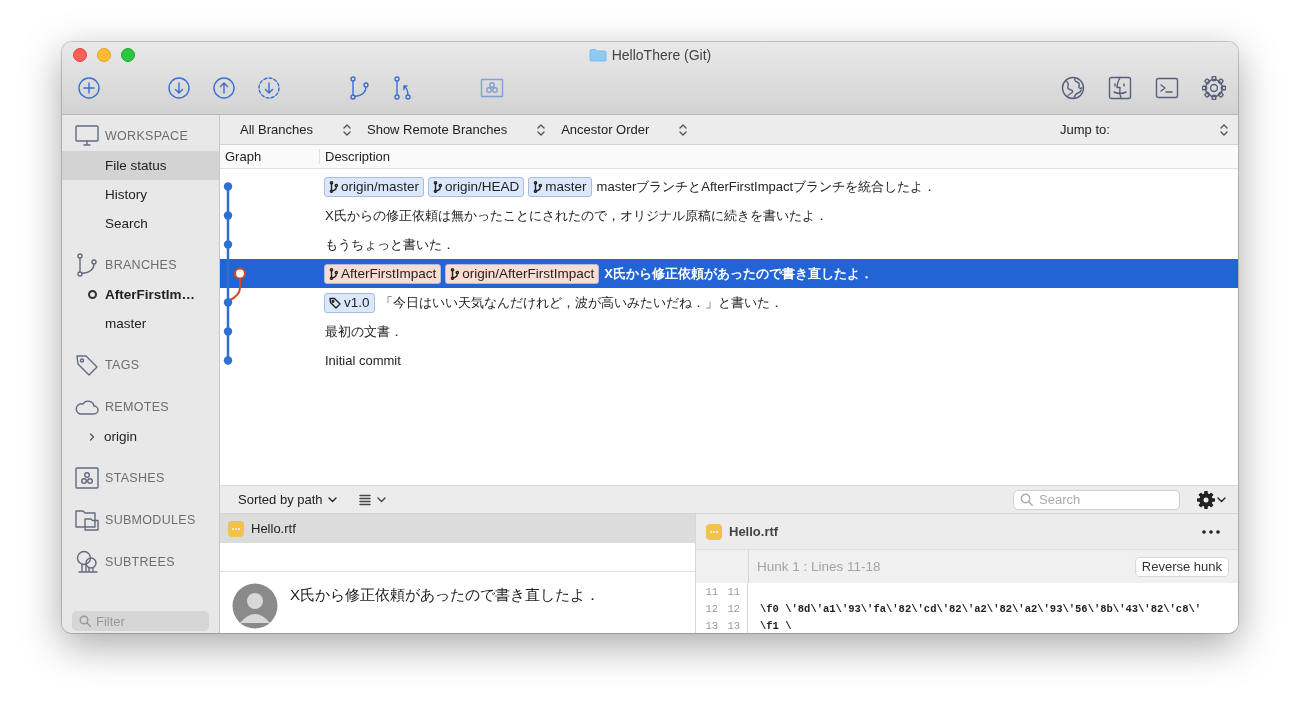 Image resolution: width=1300 pixels, height=717 pixels. Describe the element at coordinates (135, 478) in the screenshot. I see `section-header: STASHES` at that location.